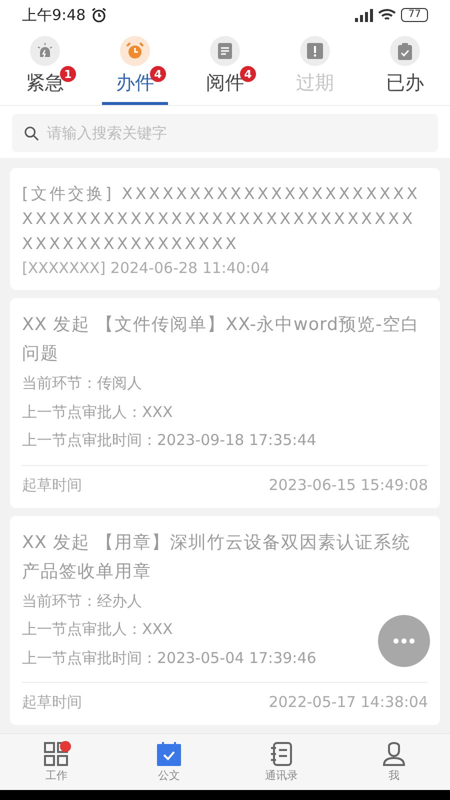 The width and height of the screenshot is (450, 800). I want to click on contacts-book-icon, so click(281, 754).